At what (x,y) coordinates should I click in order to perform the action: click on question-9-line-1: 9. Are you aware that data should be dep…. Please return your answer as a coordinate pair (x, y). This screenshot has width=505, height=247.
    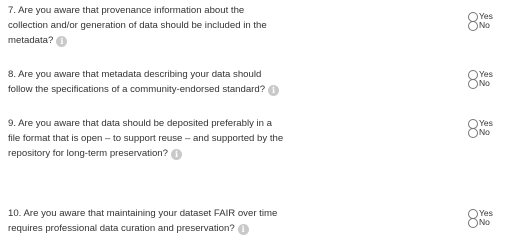
    Looking at the image, I should click on (140, 123).